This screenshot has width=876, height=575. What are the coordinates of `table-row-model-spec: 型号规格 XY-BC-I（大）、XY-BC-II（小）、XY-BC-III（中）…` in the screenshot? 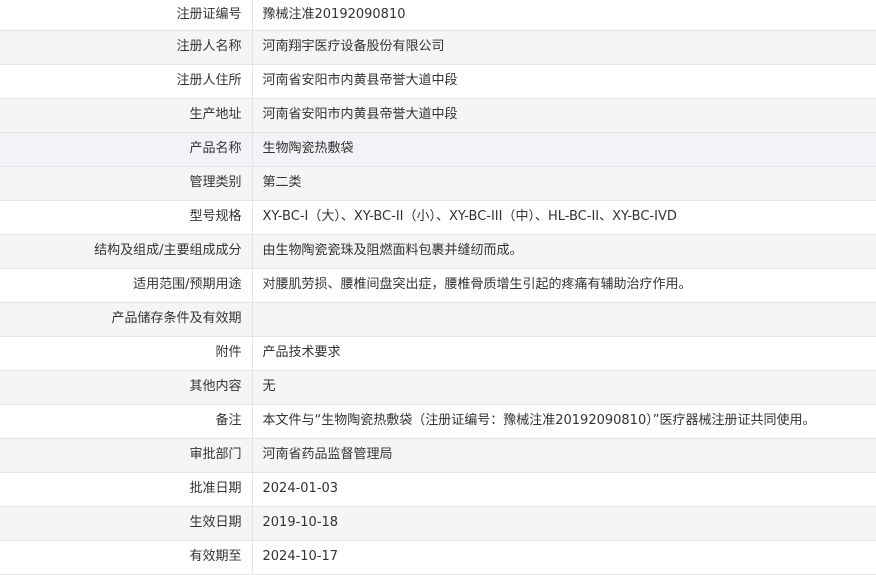 It's located at (438, 217).